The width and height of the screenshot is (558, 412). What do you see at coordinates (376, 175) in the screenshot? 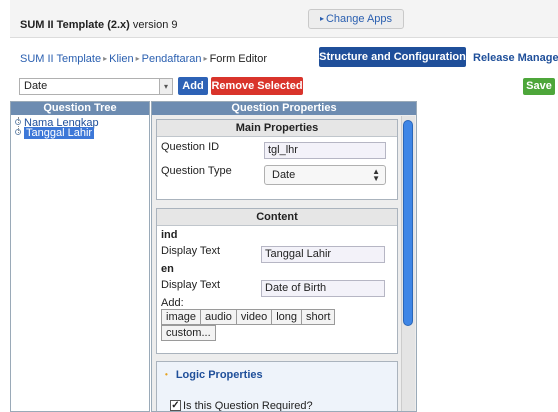
I see `updown-arrows-icon: ▲ ▼` at bounding box center [376, 175].